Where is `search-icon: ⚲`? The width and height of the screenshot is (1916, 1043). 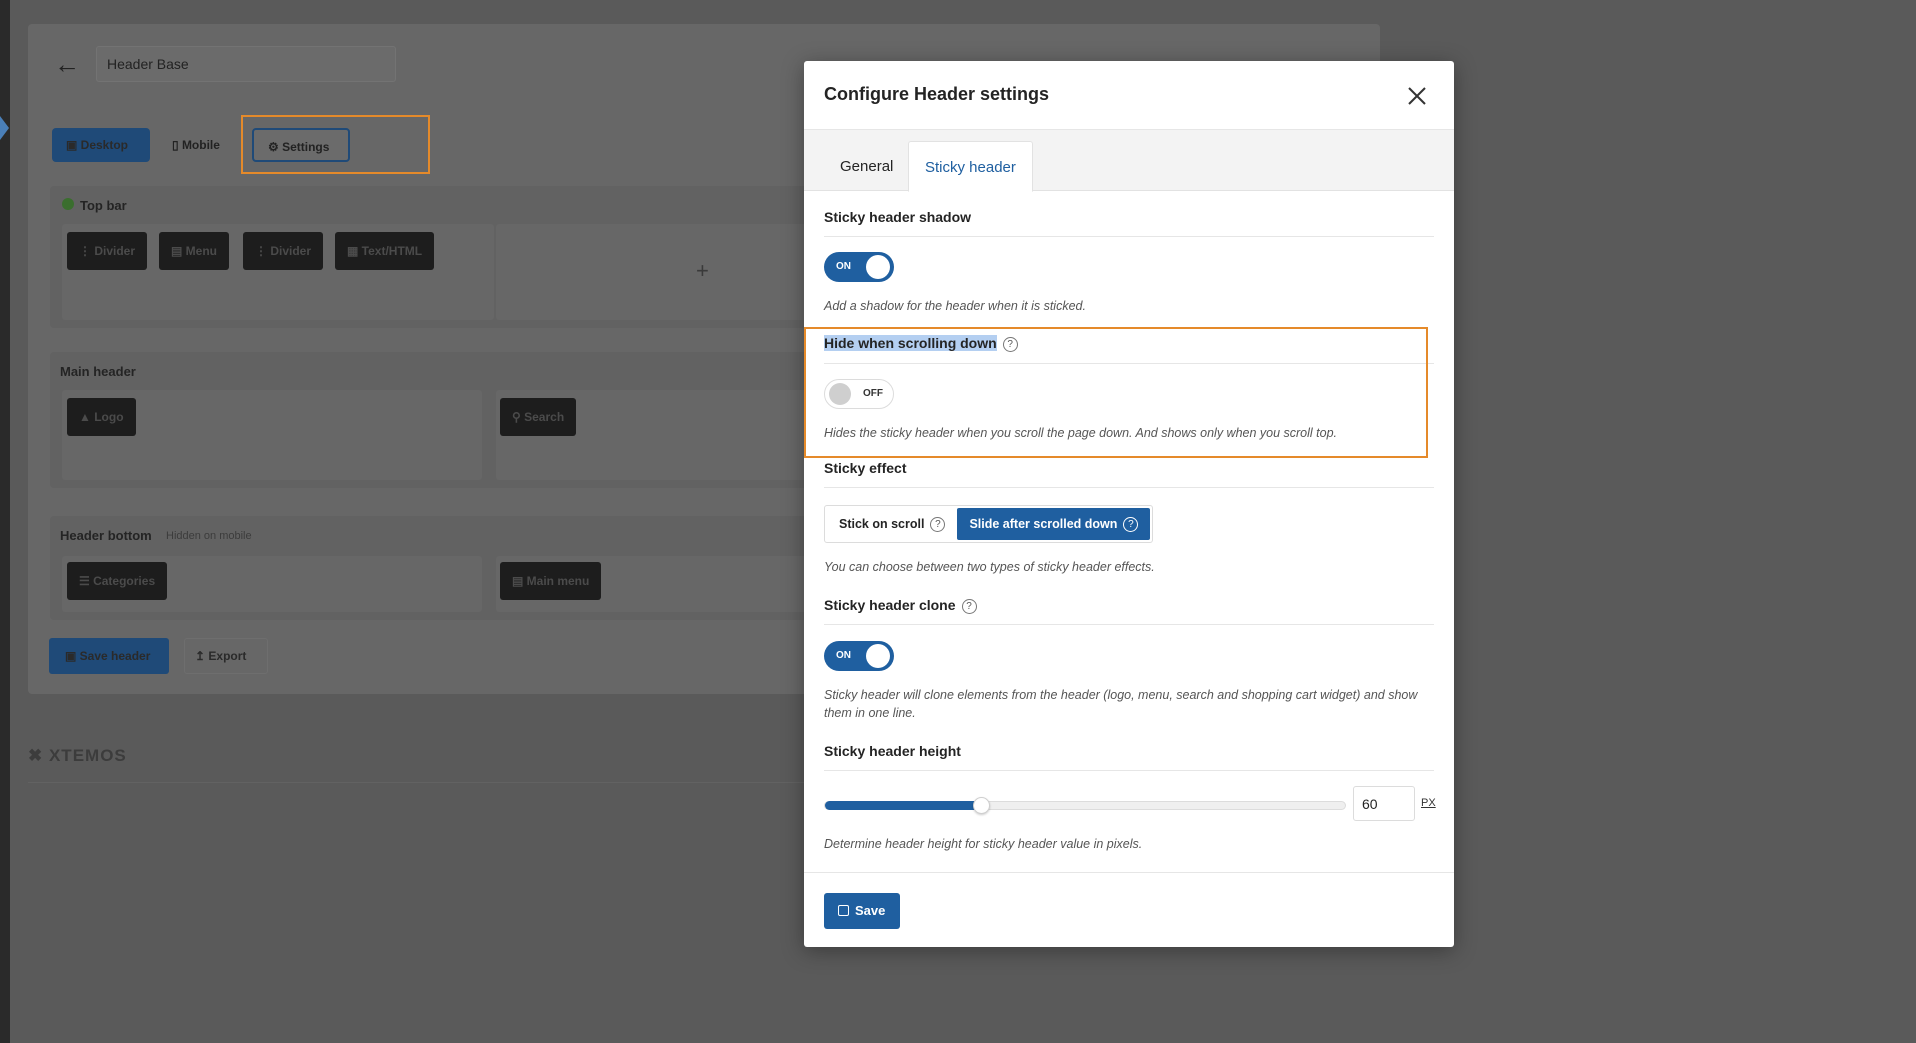
search-icon: ⚲ is located at coordinates (518, 417).